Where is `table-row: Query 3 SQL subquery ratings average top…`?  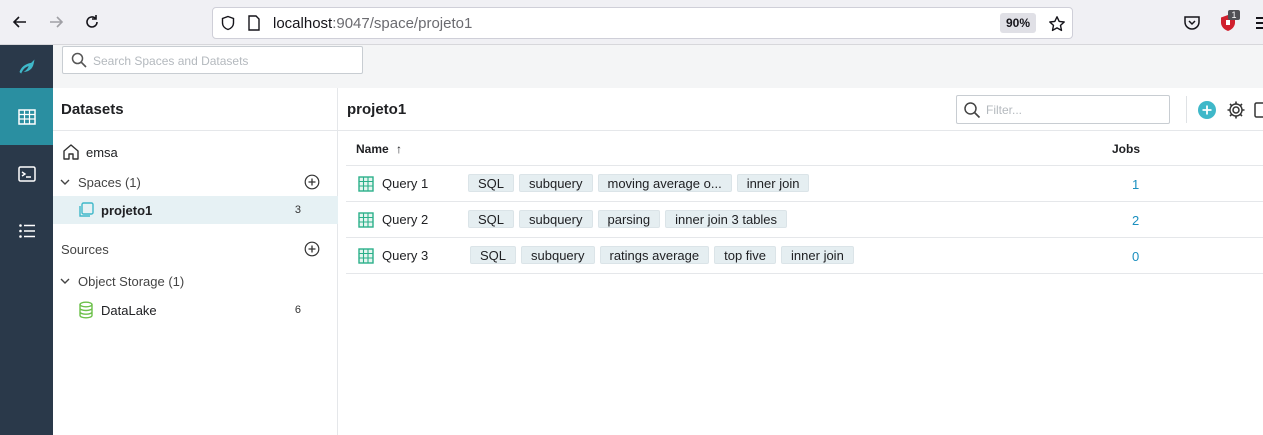
table-row: Query 3 SQL subquery ratings average top… is located at coordinates (804, 256).